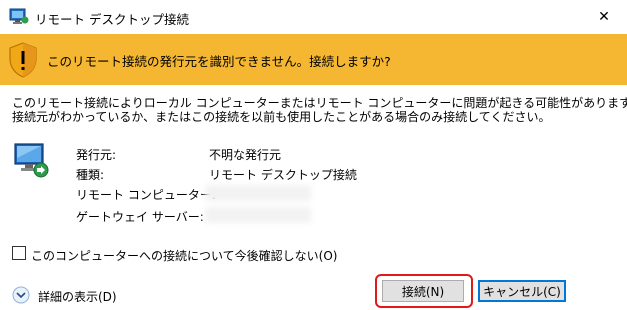 The image size is (627, 310). What do you see at coordinates (283, 175) in the screenshot?
I see `type-value: リモート デスクトップ接続` at bounding box center [283, 175].